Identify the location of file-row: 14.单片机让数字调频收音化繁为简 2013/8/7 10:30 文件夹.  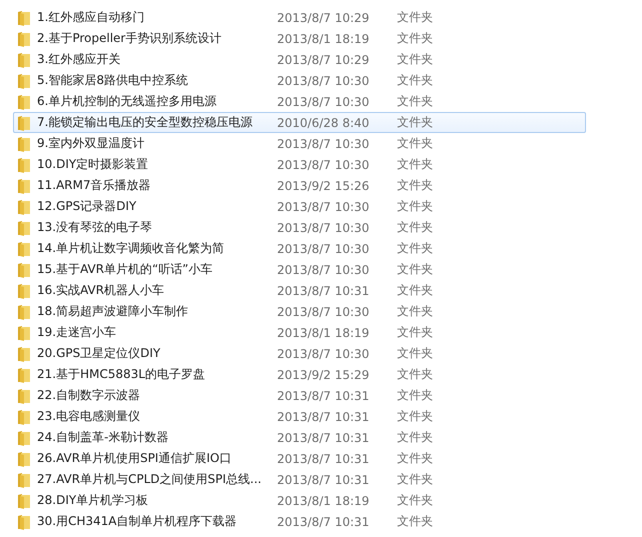
(299, 248).